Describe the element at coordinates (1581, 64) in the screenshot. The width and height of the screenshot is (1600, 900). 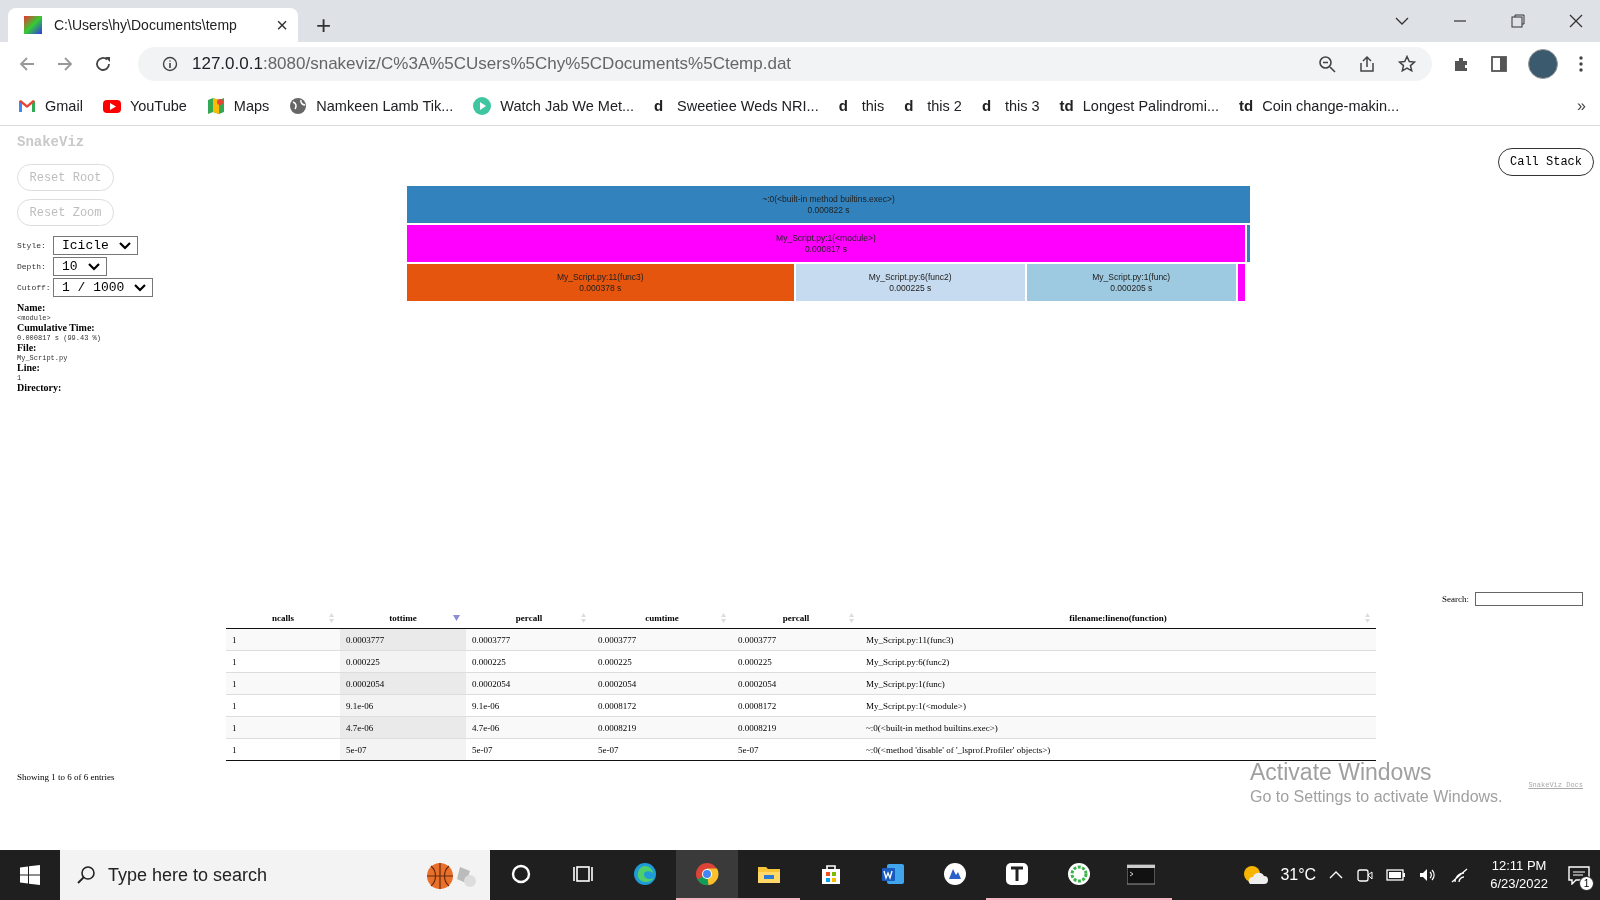
I see `menu-icon` at that location.